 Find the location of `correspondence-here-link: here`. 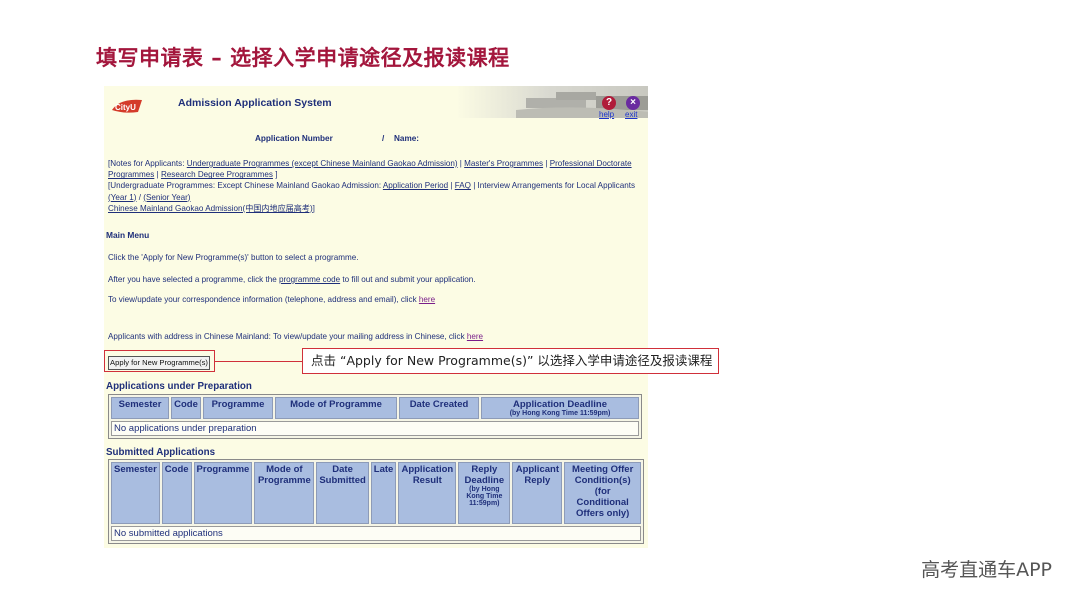

correspondence-here-link: here is located at coordinates (427, 299).